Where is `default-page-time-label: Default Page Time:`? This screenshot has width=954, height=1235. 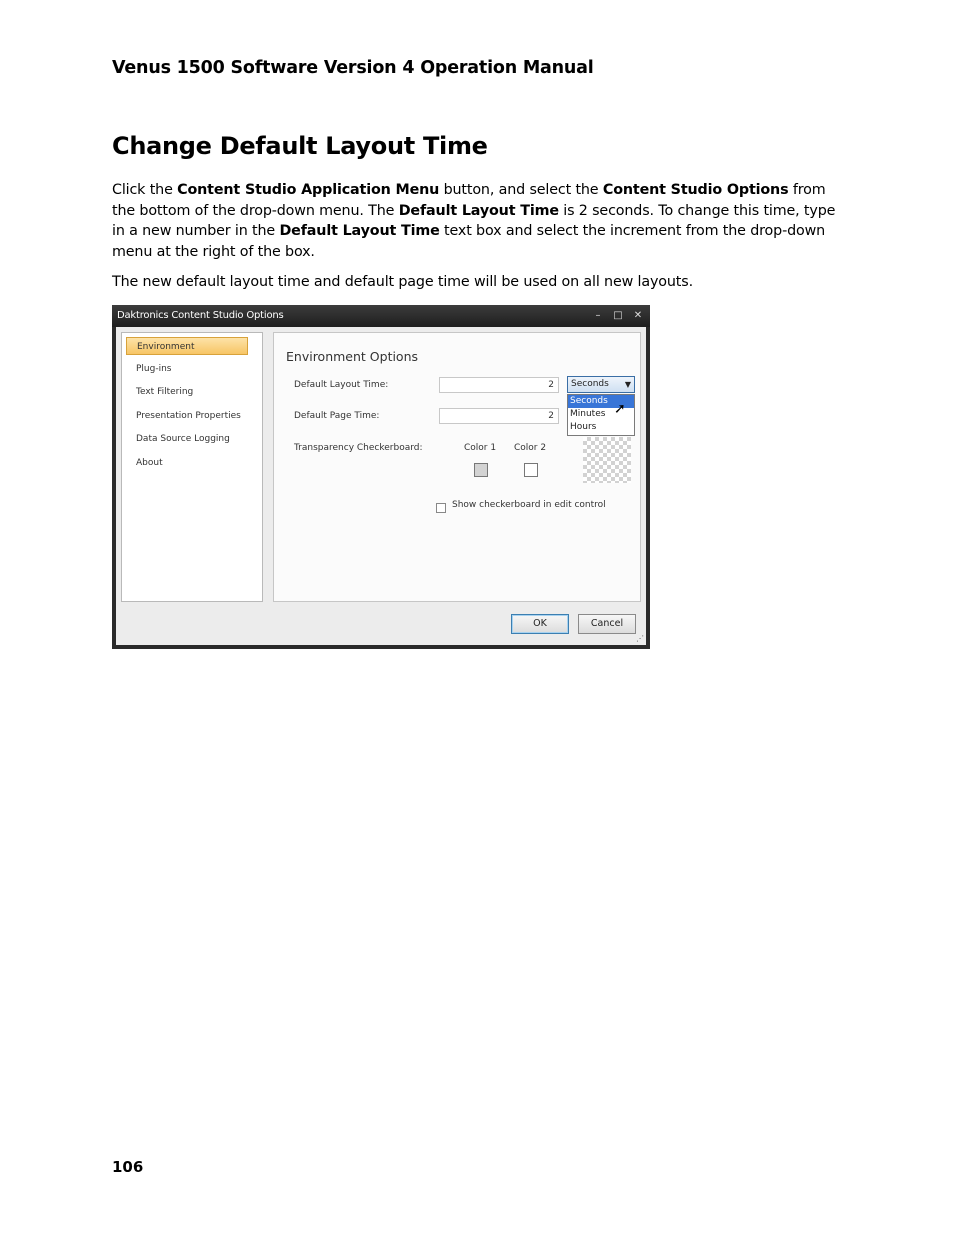
default-page-time-label: Default Page Time: is located at coordinates (337, 416).